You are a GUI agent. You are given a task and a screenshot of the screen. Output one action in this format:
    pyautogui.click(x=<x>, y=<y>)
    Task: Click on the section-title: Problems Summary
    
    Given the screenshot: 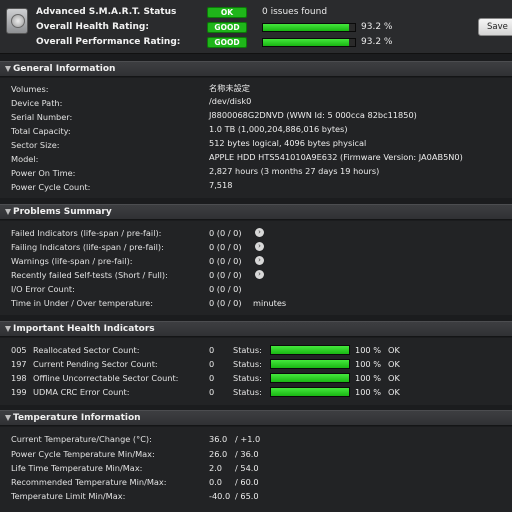 What is the action you would take?
    pyautogui.click(x=62, y=212)
    